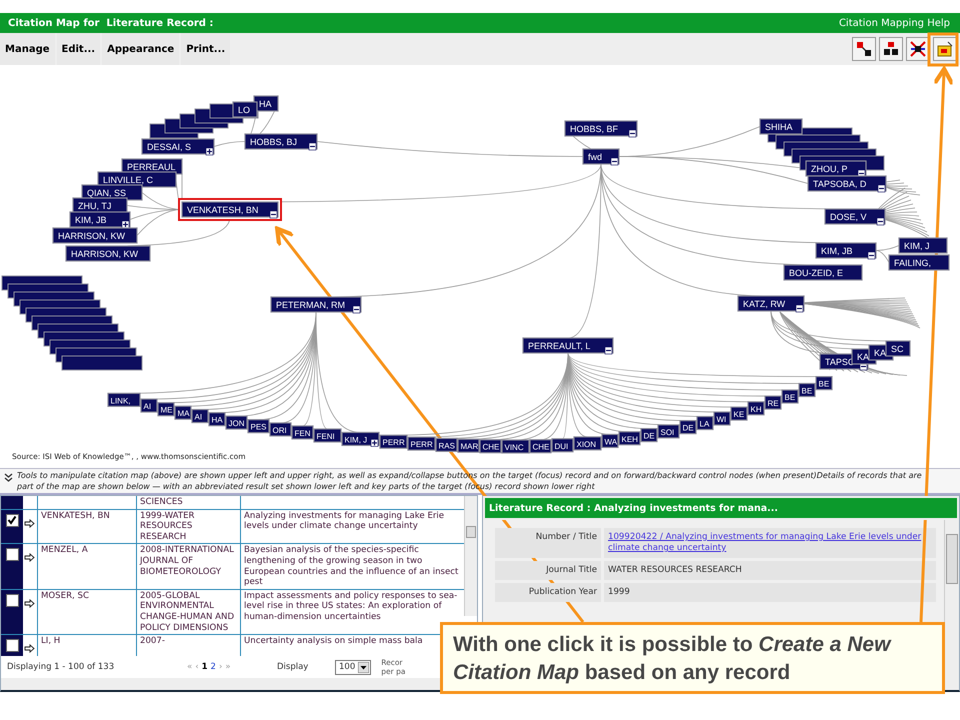 This screenshot has width=960, height=720. Describe the element at coordinates (166, 409) in the screenshot. I see `author-node: ME` at that location.